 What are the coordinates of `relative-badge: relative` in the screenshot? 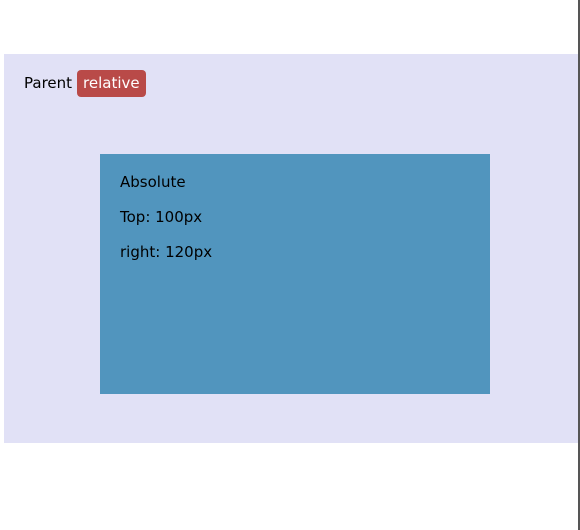 It's located at (111, 83).